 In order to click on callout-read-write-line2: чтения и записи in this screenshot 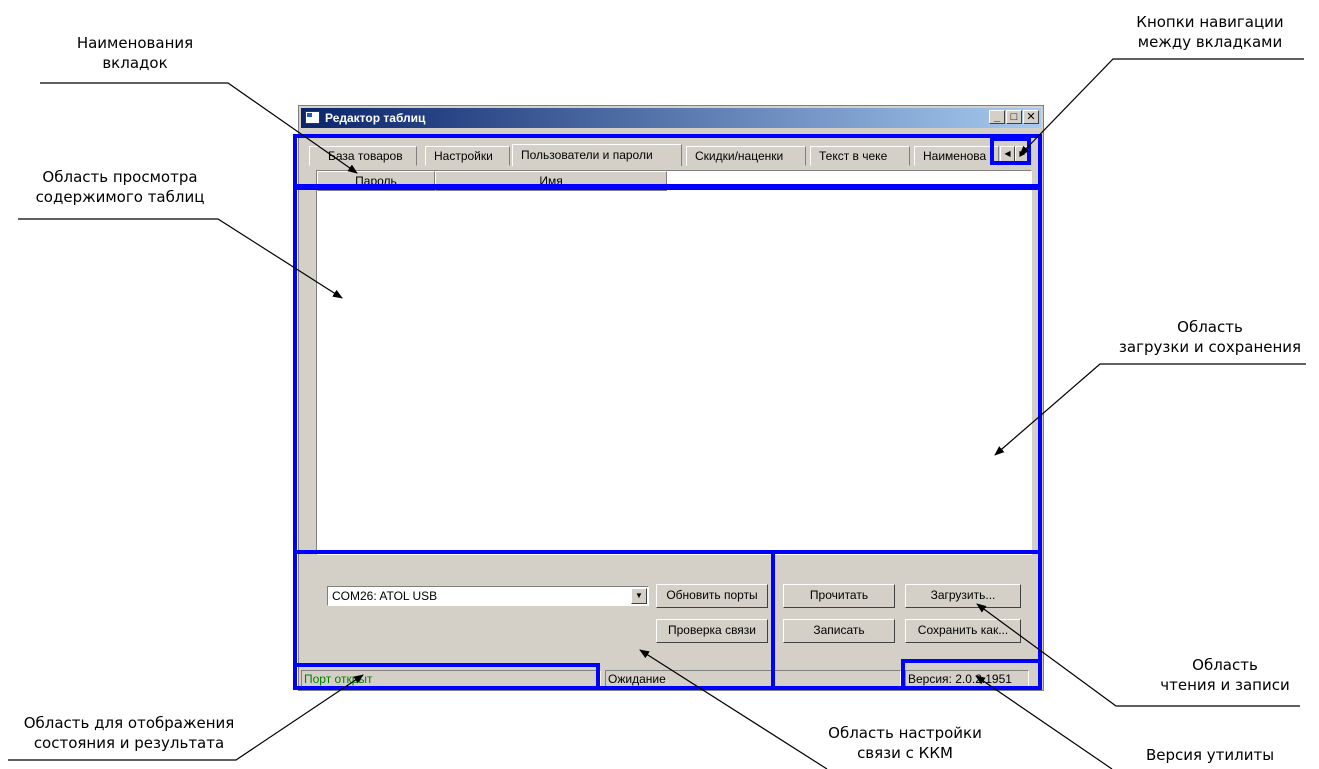, I will do `click(1225, 685)`.